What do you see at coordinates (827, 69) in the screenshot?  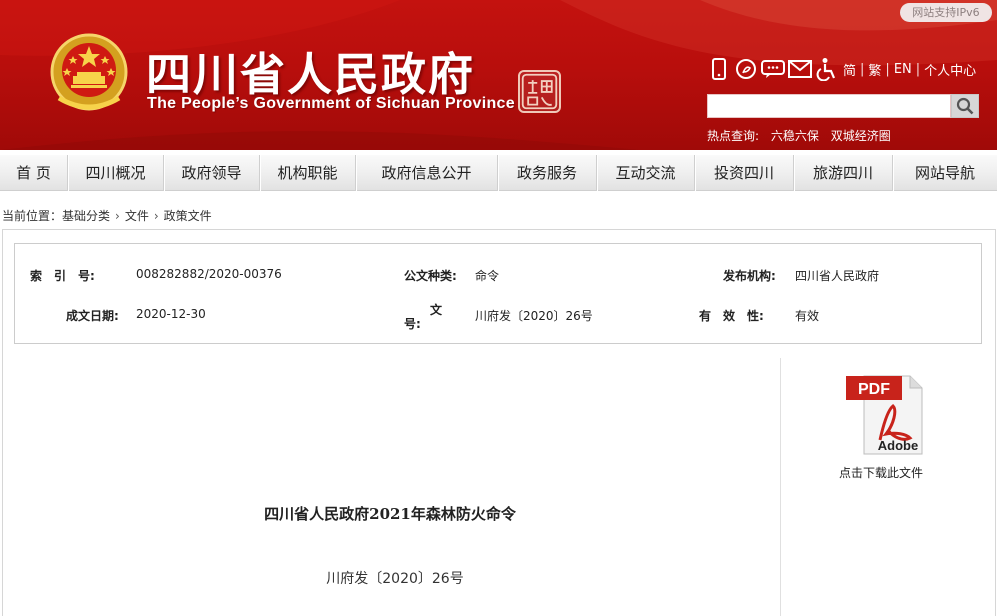 I see `accessibility-icon` at bounding box center [827, 69].